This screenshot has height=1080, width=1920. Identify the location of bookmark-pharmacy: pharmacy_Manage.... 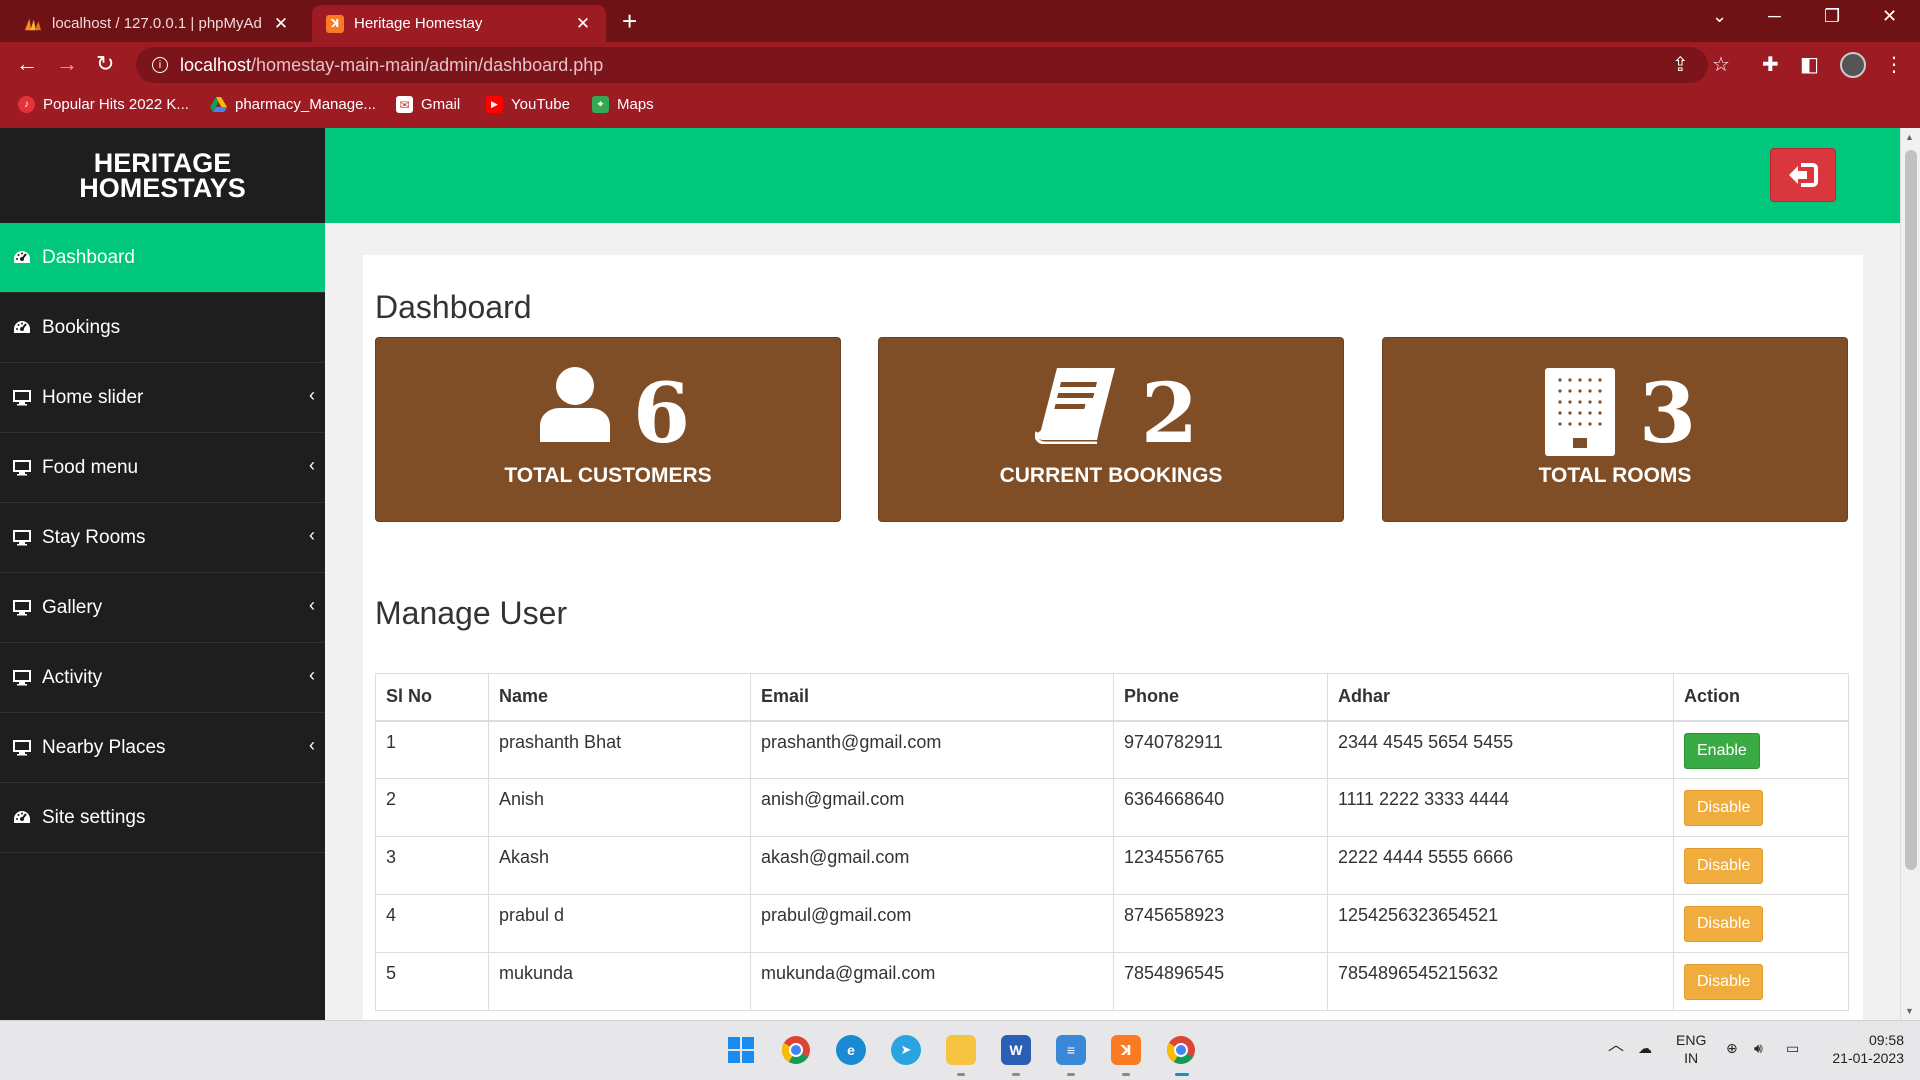
(293, 104).